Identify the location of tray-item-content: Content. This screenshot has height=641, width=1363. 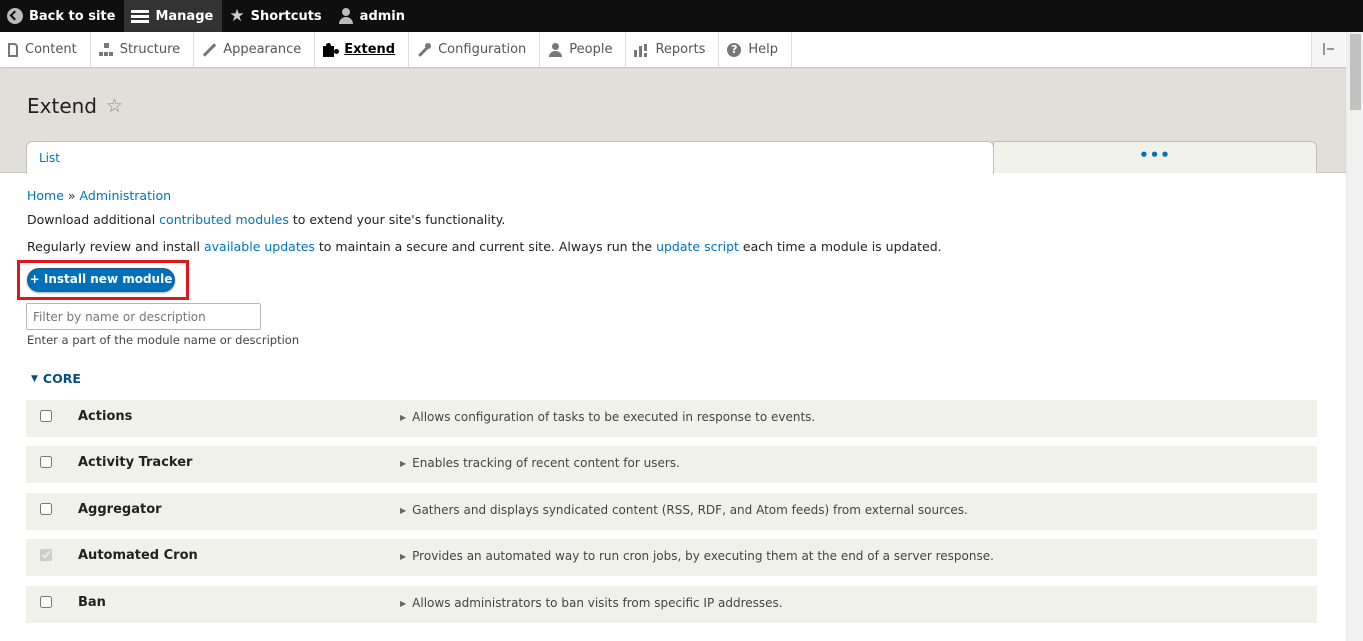
(45, 49).